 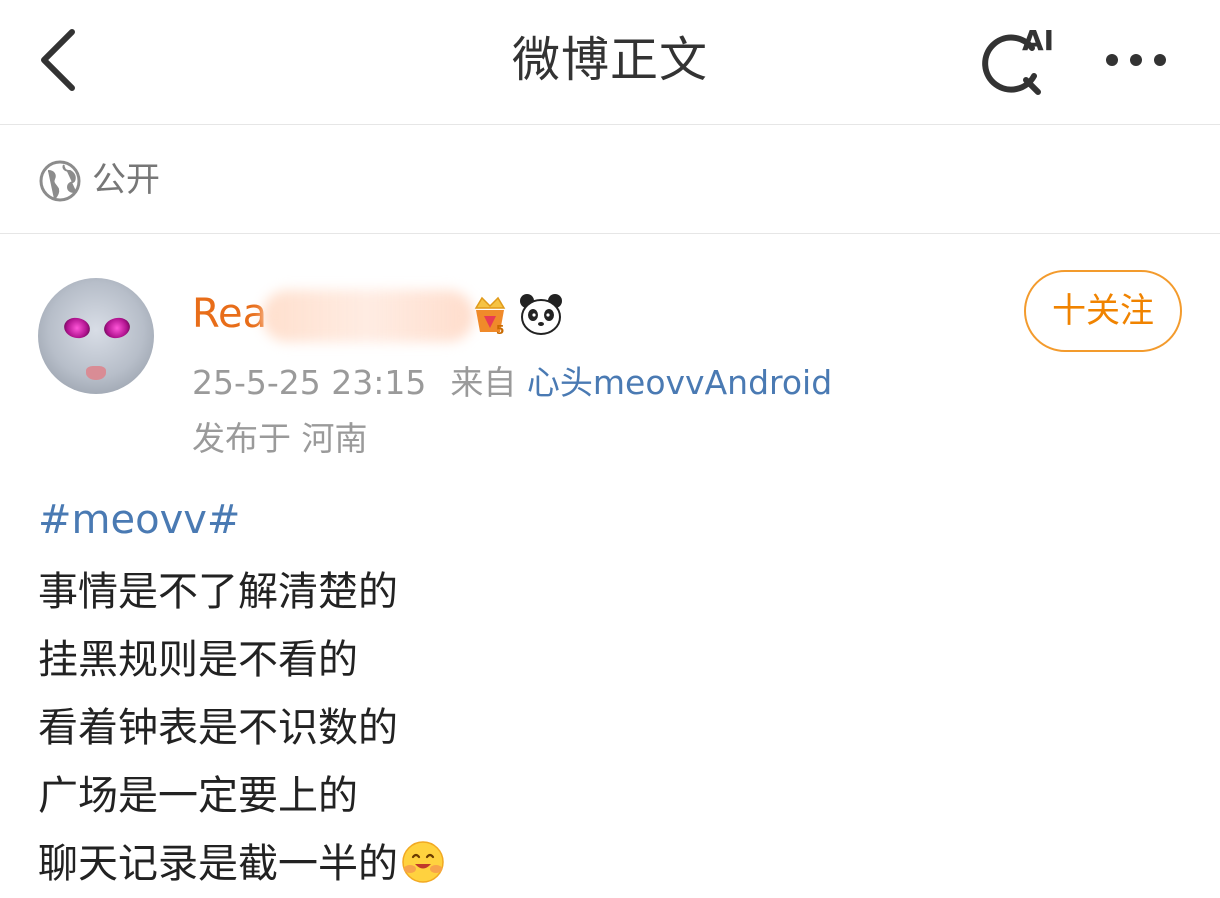 What do you see at coordinates (280, 438) in the screenshot?
I see `post-location: 发布于 河南` at bounding box center [280, 438].